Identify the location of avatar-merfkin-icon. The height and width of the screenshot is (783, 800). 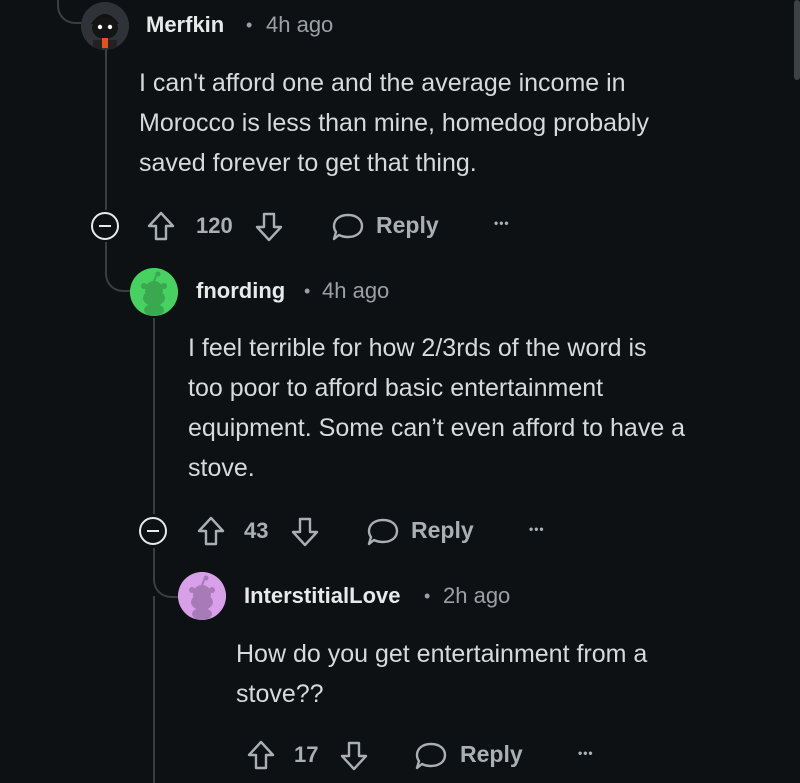
(105, 26).